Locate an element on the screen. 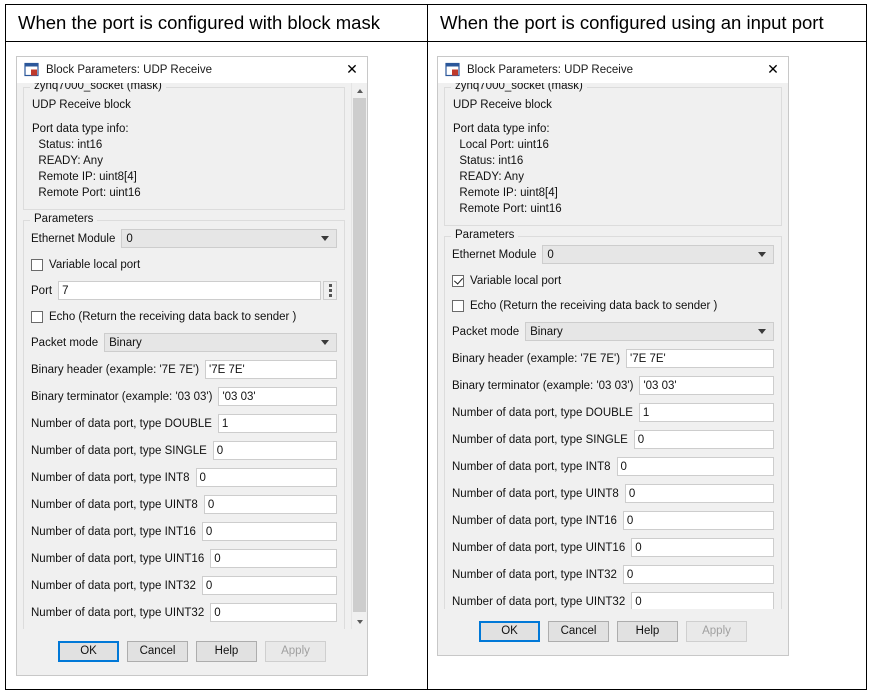  data-port-label: Number of data port, type INT32 is located at coordinates (534, 574).